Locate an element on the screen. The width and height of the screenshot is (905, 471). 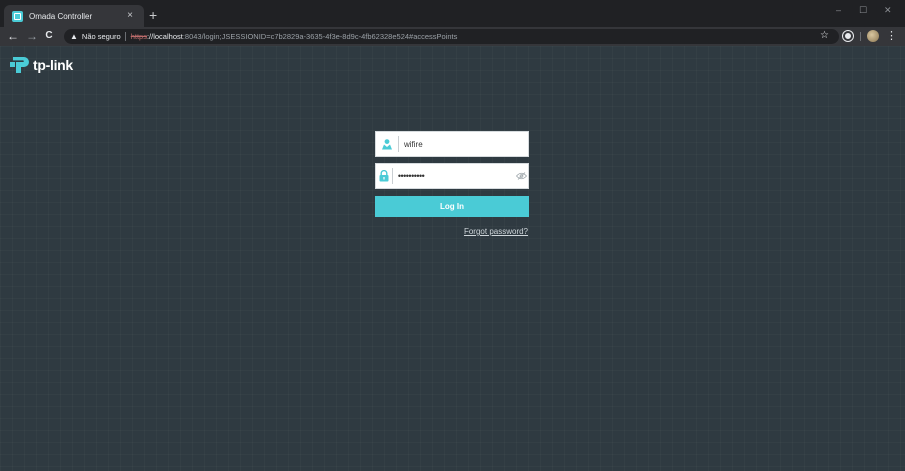
eye-off-icon is located at coordinates (521, 176).